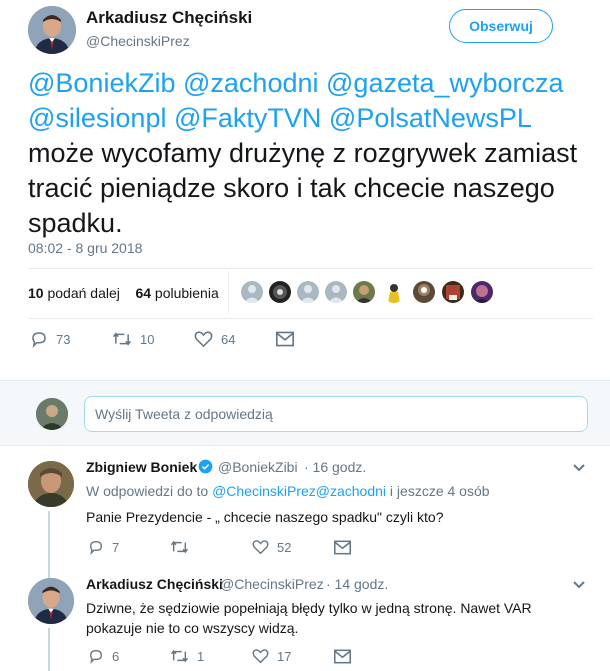 The height and width of the screenshot is (671, 610). Describe the element at coordinates (284, 547) in the screenshot. I see `like-count: 52` at that location.